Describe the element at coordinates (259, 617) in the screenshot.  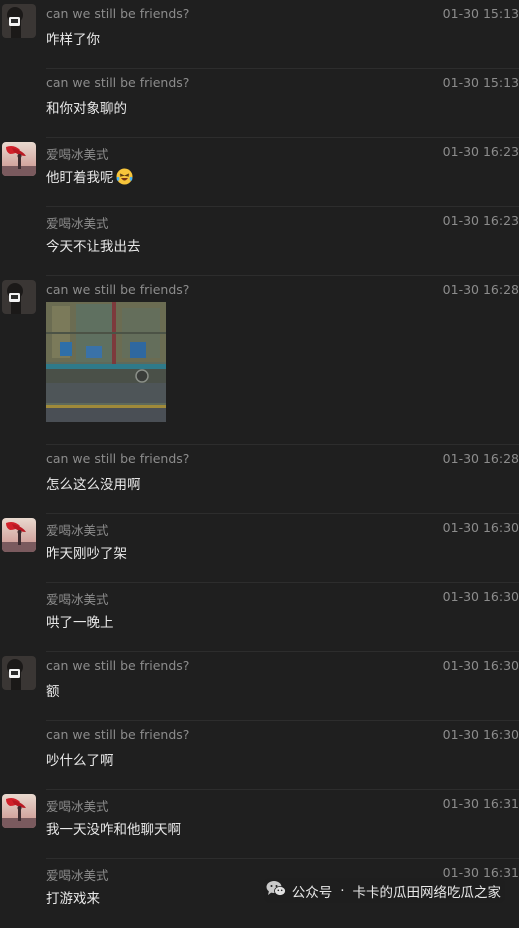
I see `message-item: 爱喝冰美式 01-30 16:30 哄了一晚上` at that location.